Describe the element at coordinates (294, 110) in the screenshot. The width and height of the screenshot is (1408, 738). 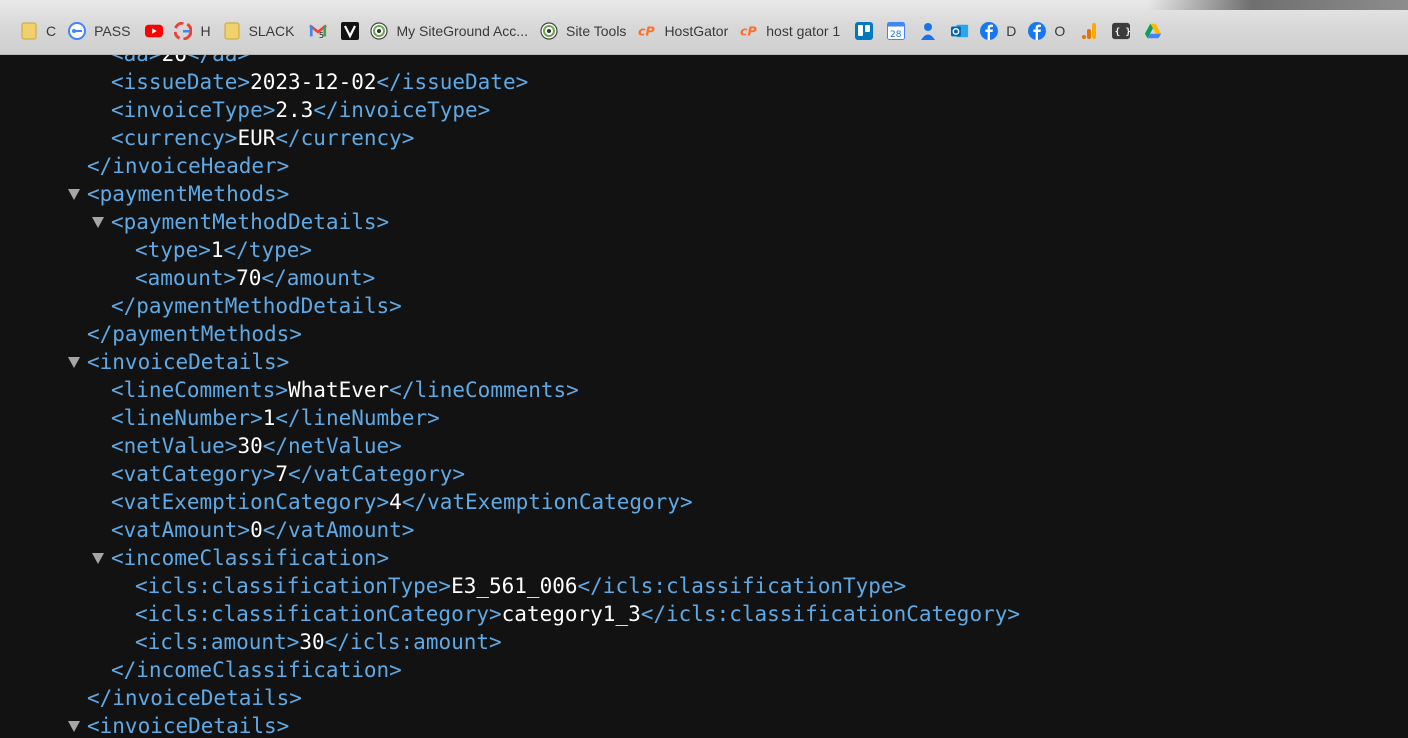
I see `xml-text-value: 2.3` at that location.